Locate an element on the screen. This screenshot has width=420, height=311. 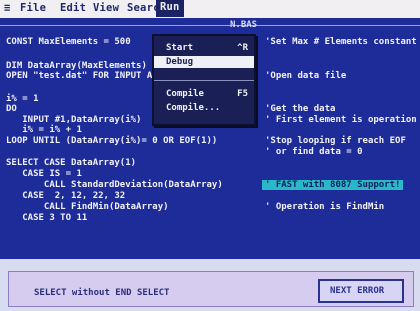
code-comment-highlighted: ' FAST with 8087 Support! is located at coordinates (333, 185).